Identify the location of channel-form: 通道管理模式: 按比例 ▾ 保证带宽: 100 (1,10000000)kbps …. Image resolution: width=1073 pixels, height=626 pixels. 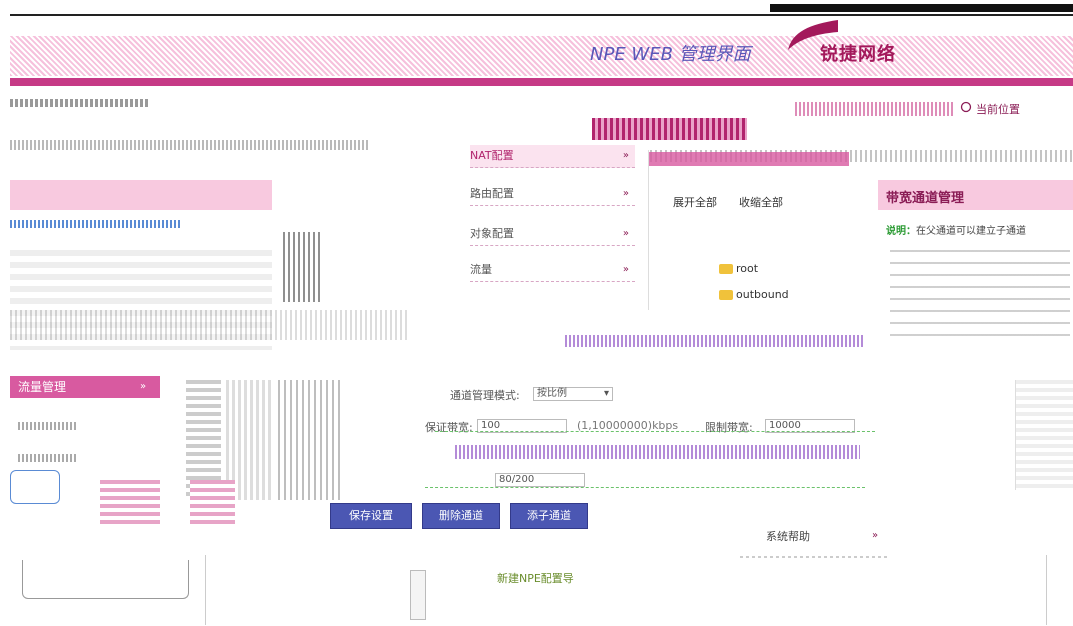
(645, 417).